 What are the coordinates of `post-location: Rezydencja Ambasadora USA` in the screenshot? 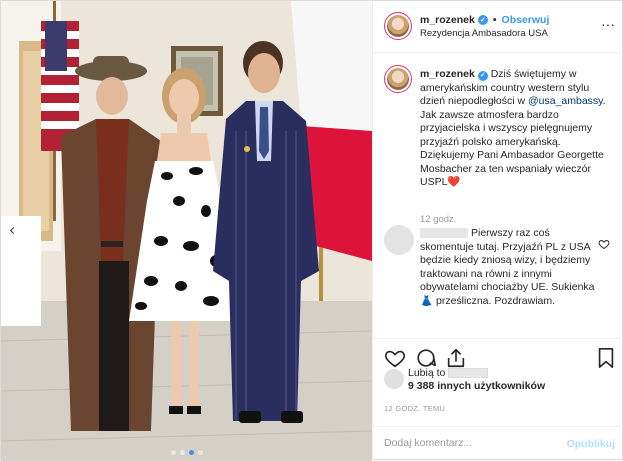 It's located at (484, 33).